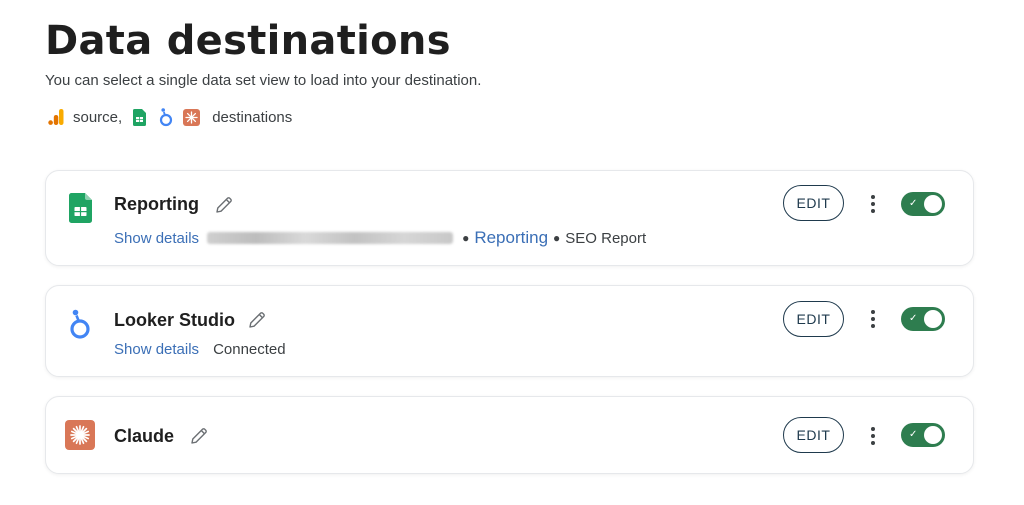 The height and width of the screenshot is (505, 1024). Describe the element at coordinates (56, 117) in the screenshot. I see `google-analytics-icon` at that location.